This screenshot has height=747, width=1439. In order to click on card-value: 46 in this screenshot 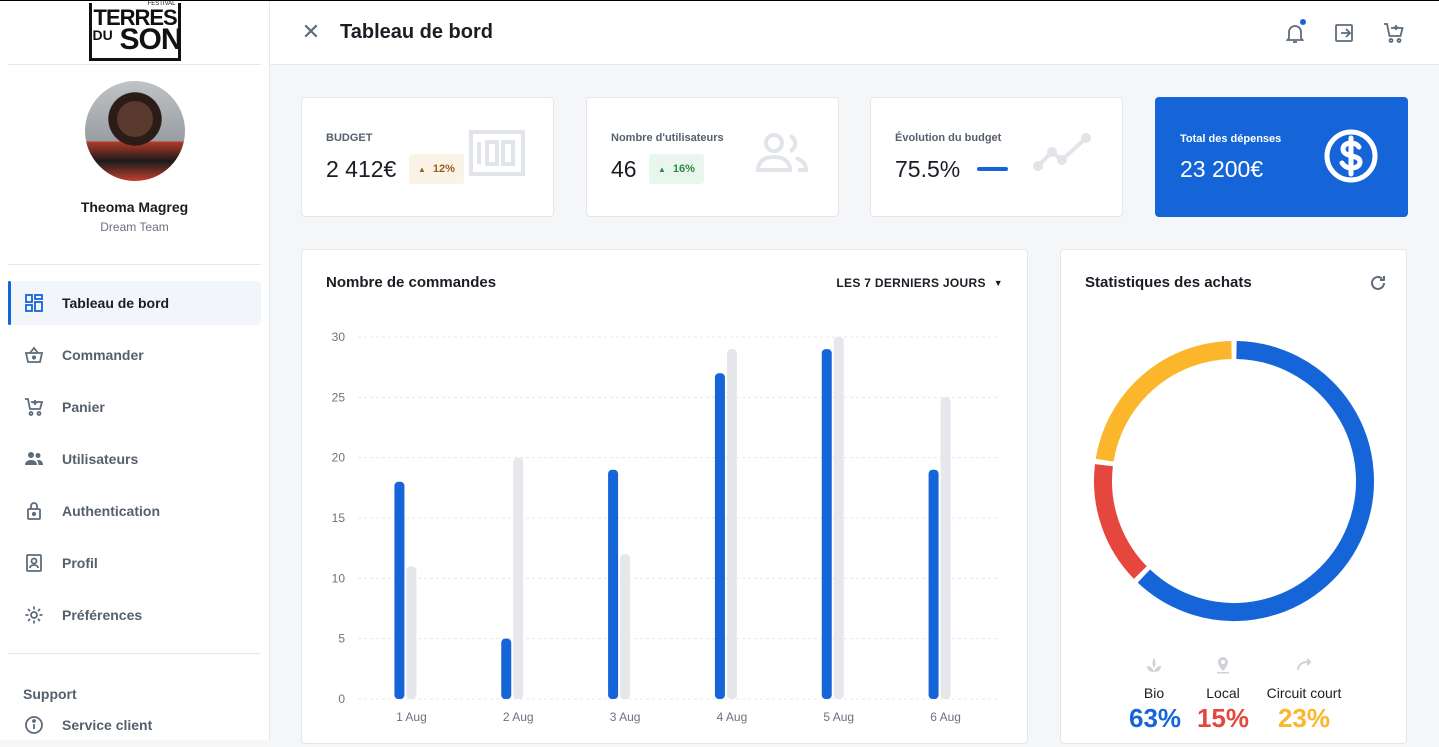, I will do `click(624, 169)`.